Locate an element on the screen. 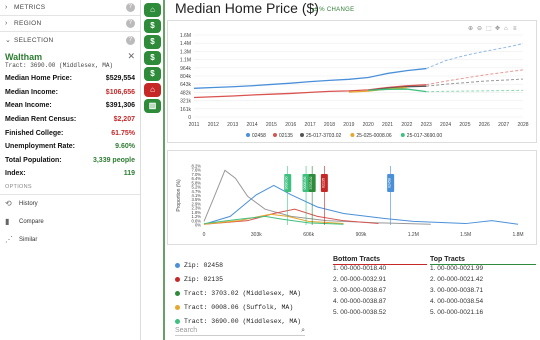 The width and height of the screenshot is (540, 340). stat-value: 119 is located at coordinates (129, 174).